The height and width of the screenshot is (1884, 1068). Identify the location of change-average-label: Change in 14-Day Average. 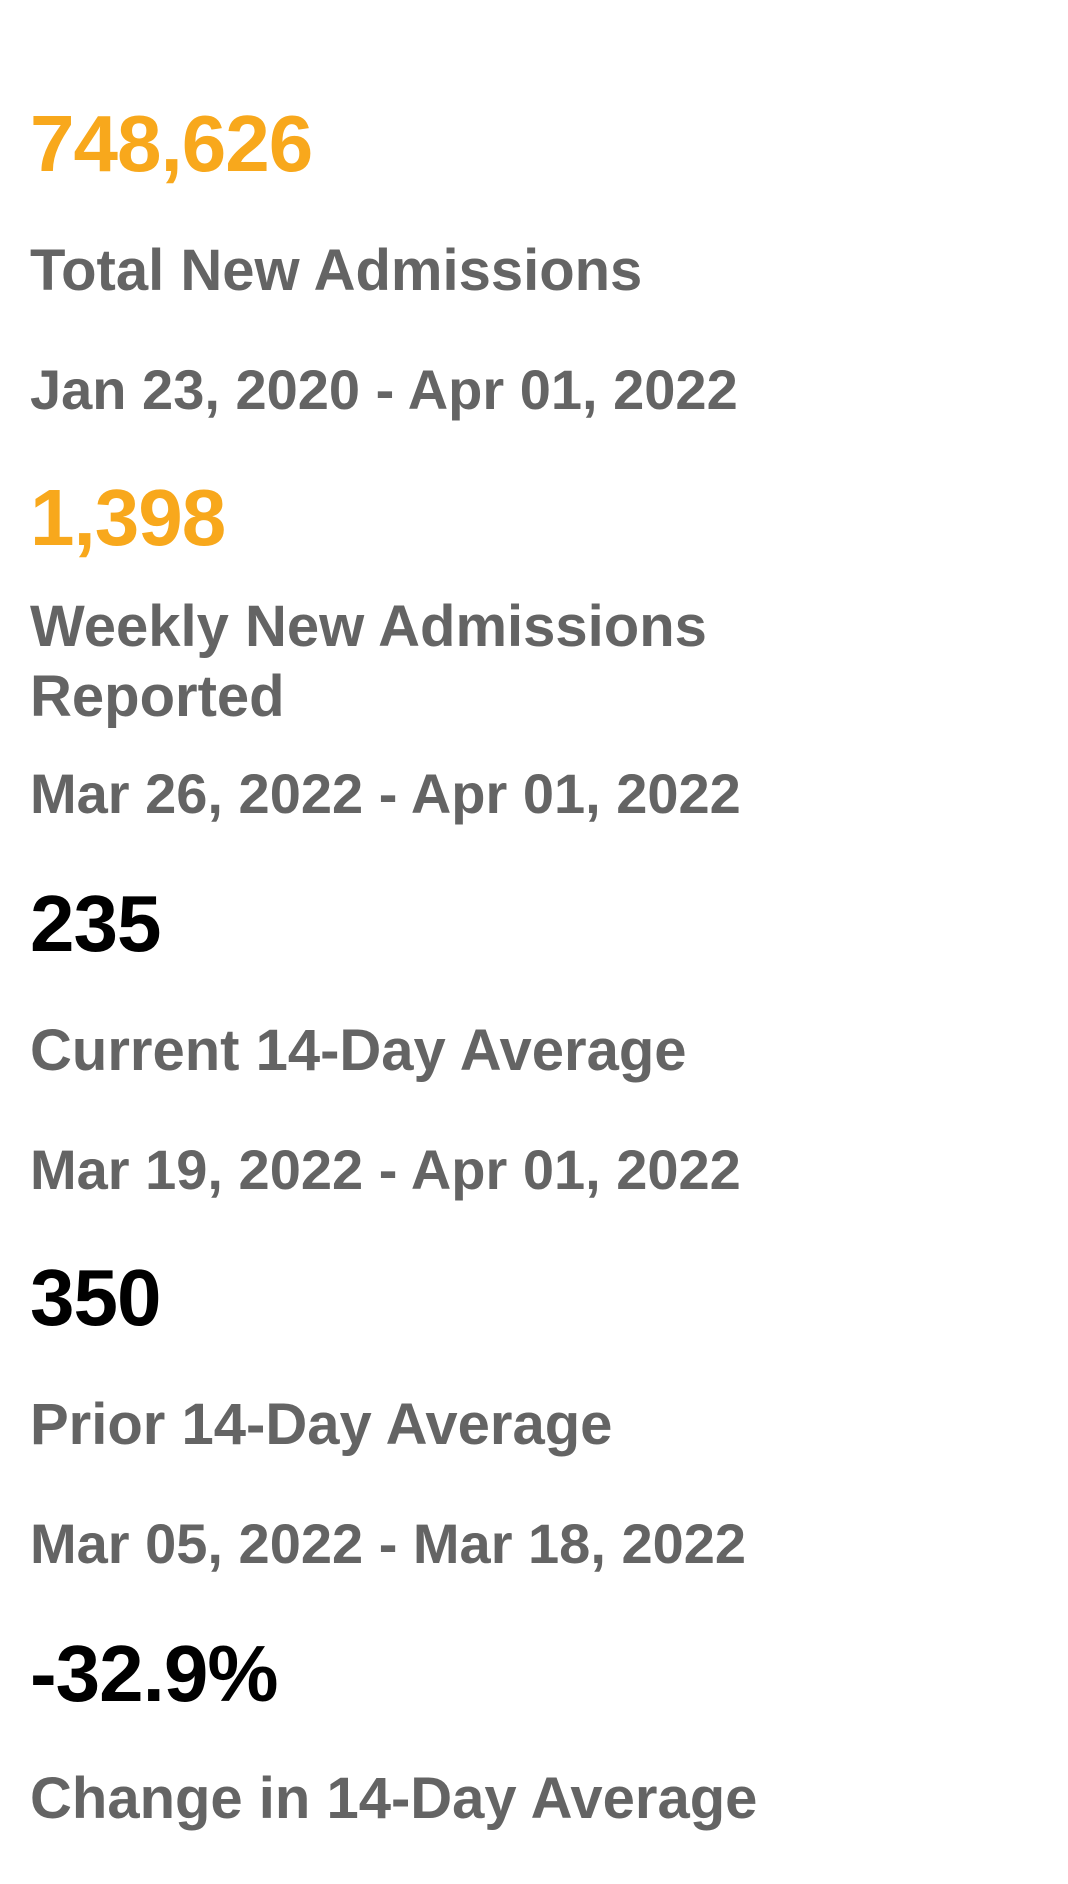
(394, 1798).